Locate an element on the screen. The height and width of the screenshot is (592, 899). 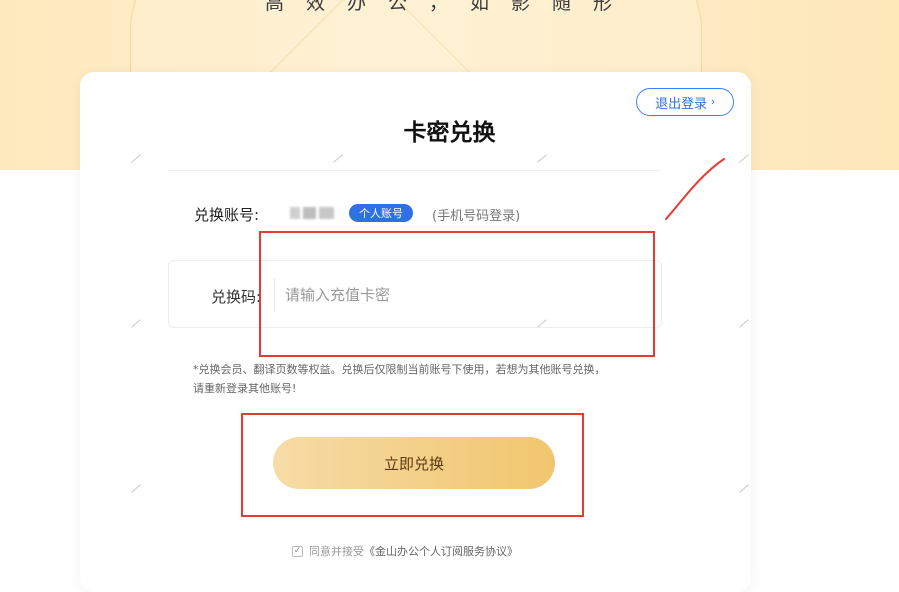
logout-button: 退出登录 › is located at coordinates (685, 102).